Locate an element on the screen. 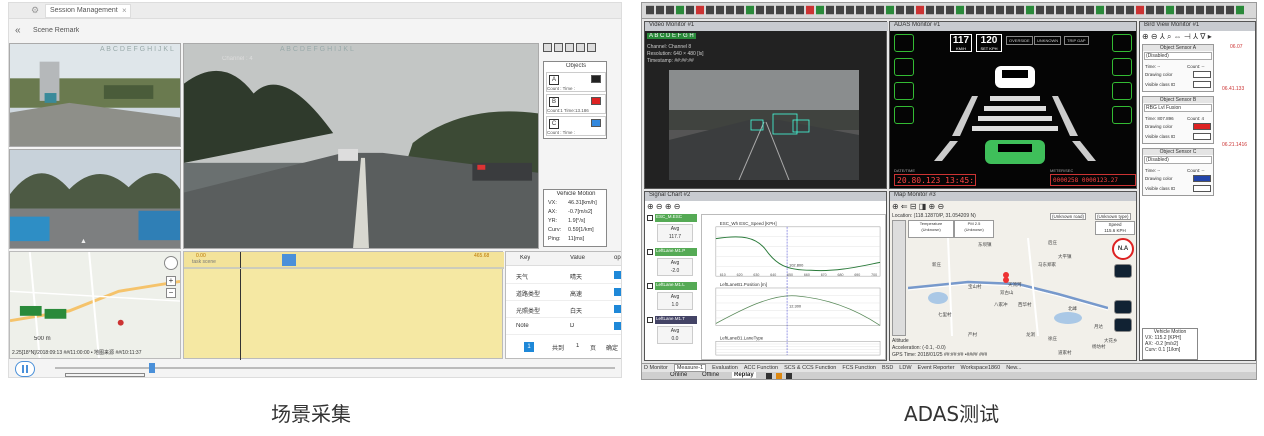 The width and height of the screenshot is (1264, 436). play-icon is located at coordinates (769, 376).